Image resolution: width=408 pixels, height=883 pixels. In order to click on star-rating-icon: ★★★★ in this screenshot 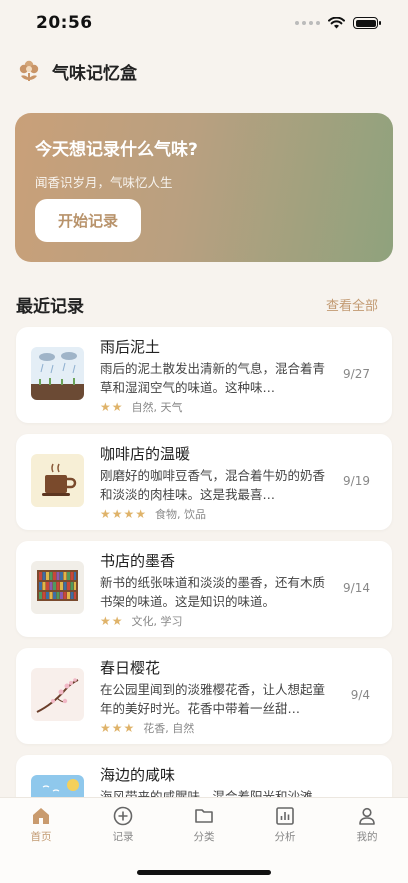, I will do `click(124, 514)`.